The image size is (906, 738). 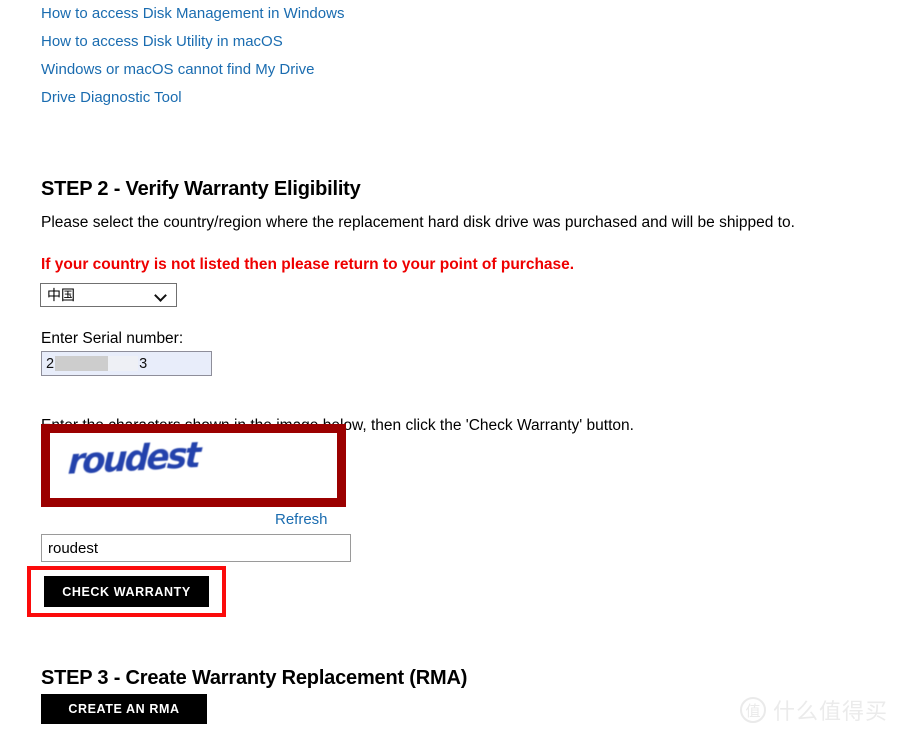 I want to click on captcha-image-text: roudest, so click(x=133, y=459).